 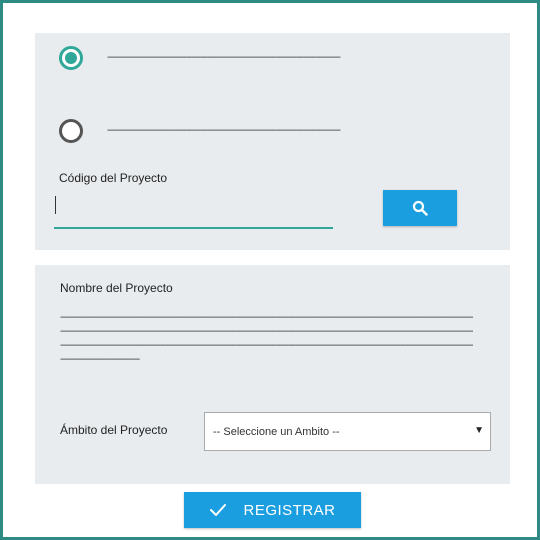 I want to click on search-icon, so click(x=420, y=208).